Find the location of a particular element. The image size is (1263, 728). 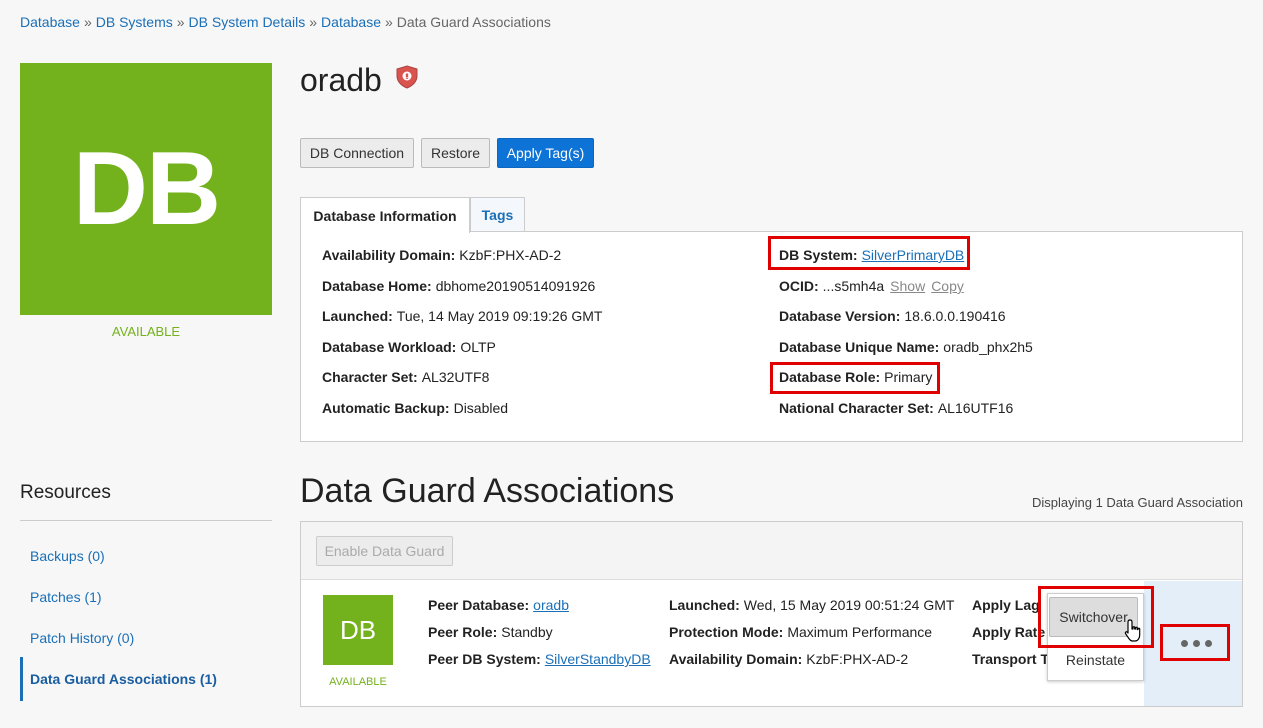

dg-availability-domain: Availability Domain: KzbF:PHX-AD-2 is located at coordinates (789, 659).